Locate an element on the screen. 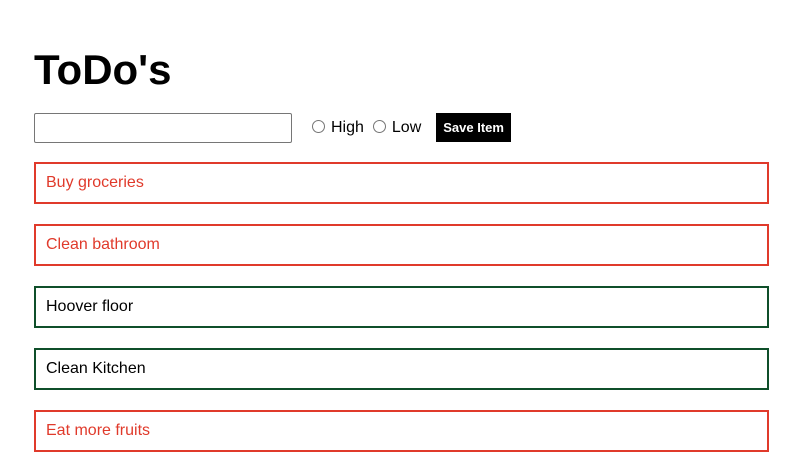 This screenshot has height=467, width=803. page-title: ToDo's is located at coordinates (103, 69).